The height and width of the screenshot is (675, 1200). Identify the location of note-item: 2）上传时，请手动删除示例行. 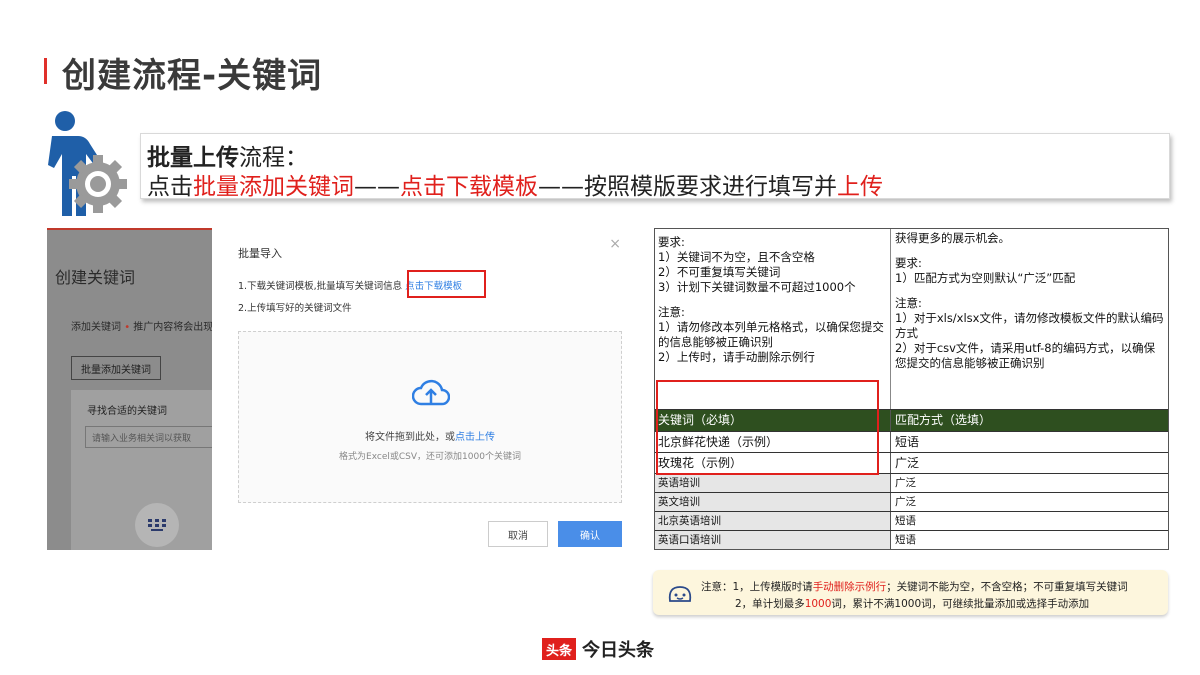
(736, 357).